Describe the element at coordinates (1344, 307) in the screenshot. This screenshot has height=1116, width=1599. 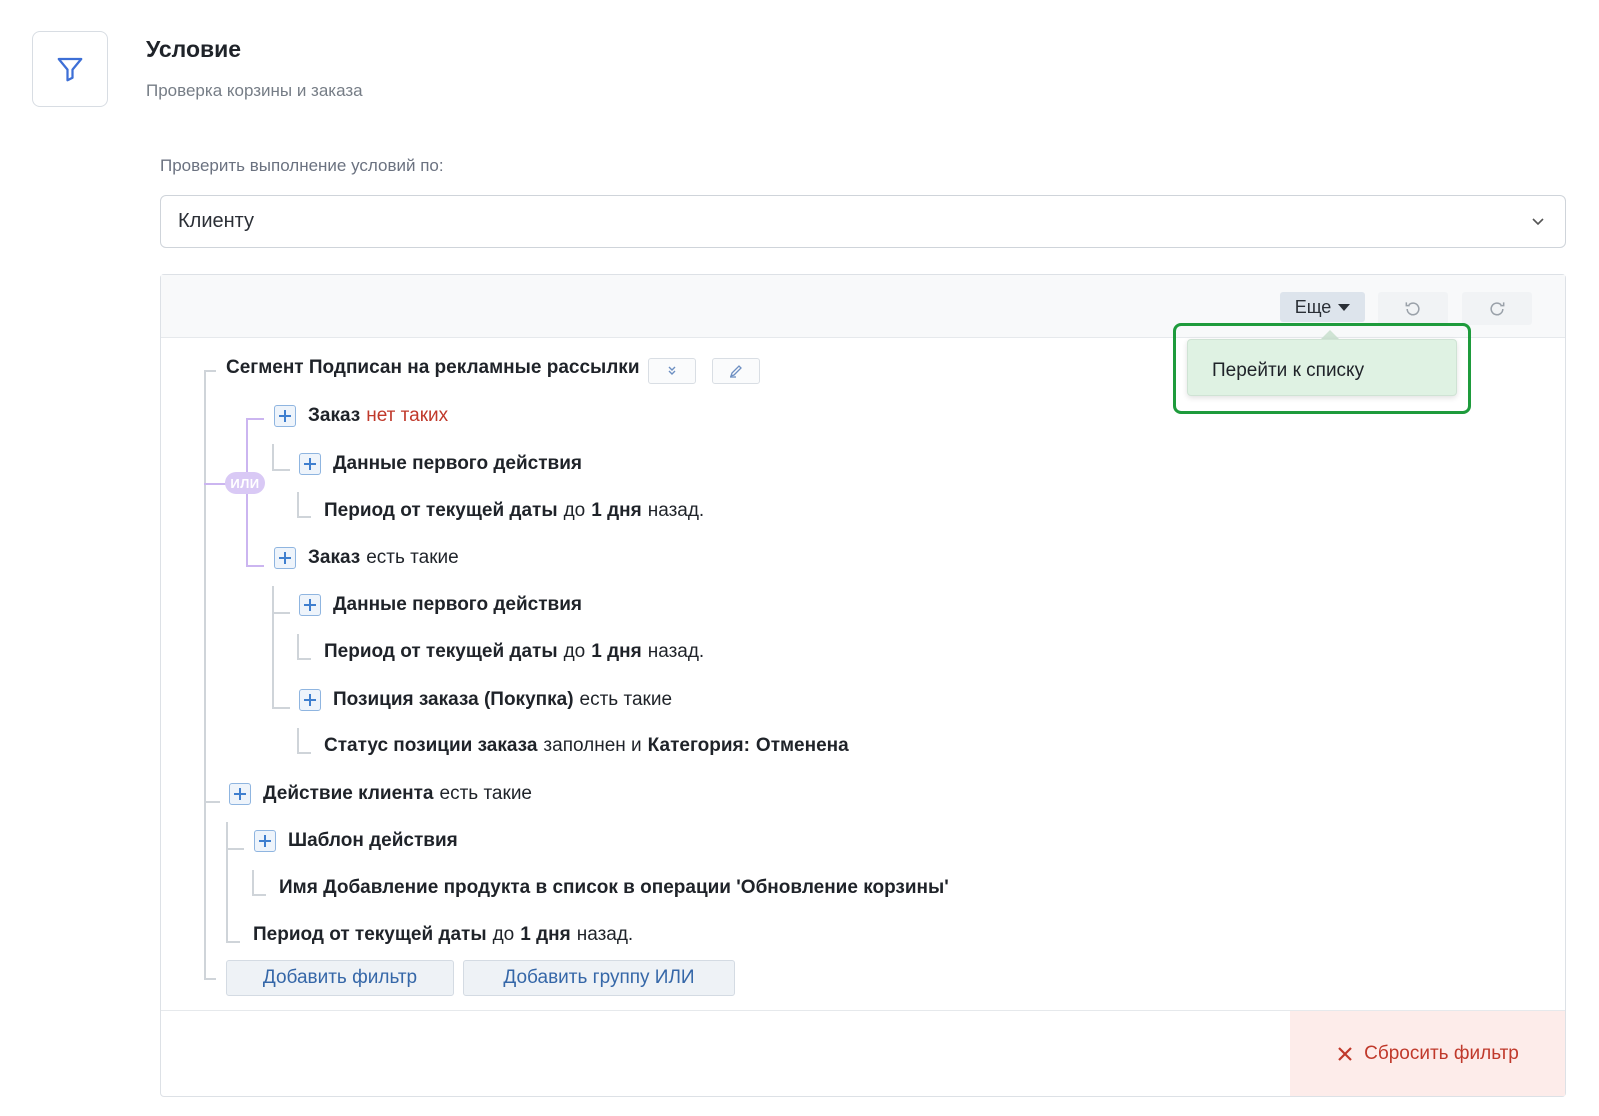
I see `caret-down-icon` at that location.